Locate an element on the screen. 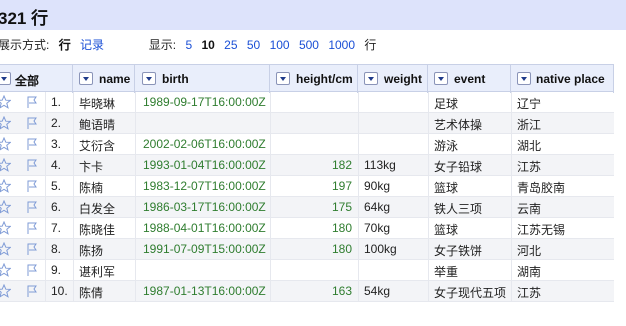 The image size is (626, 326). cell-name: 毕晓琳 is located at coordinates (97, 104).